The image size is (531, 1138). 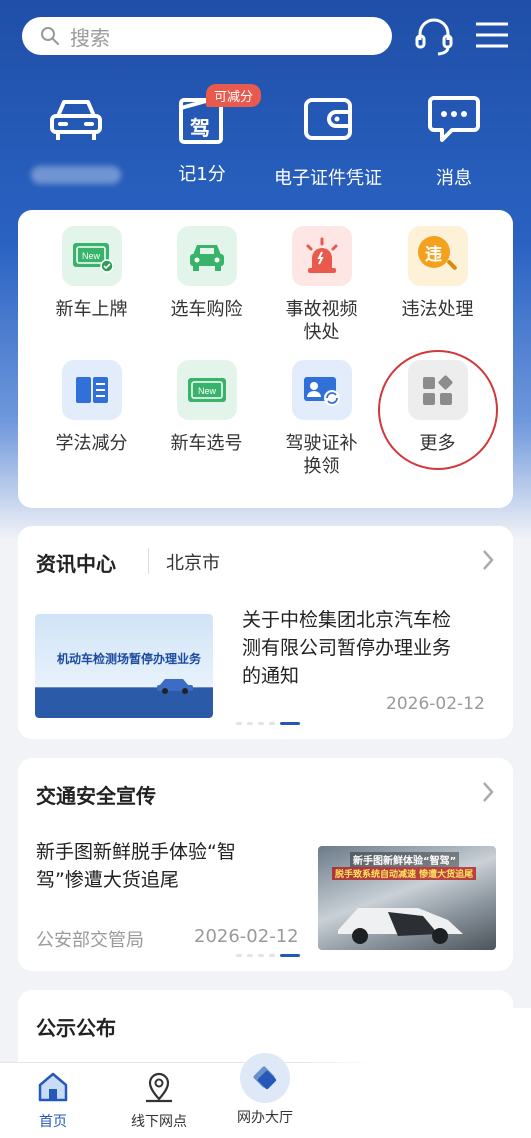 What do you see at coordinates (50, 36) in the screenshot?
I see `search-icon` at bounding box center [50, 36].